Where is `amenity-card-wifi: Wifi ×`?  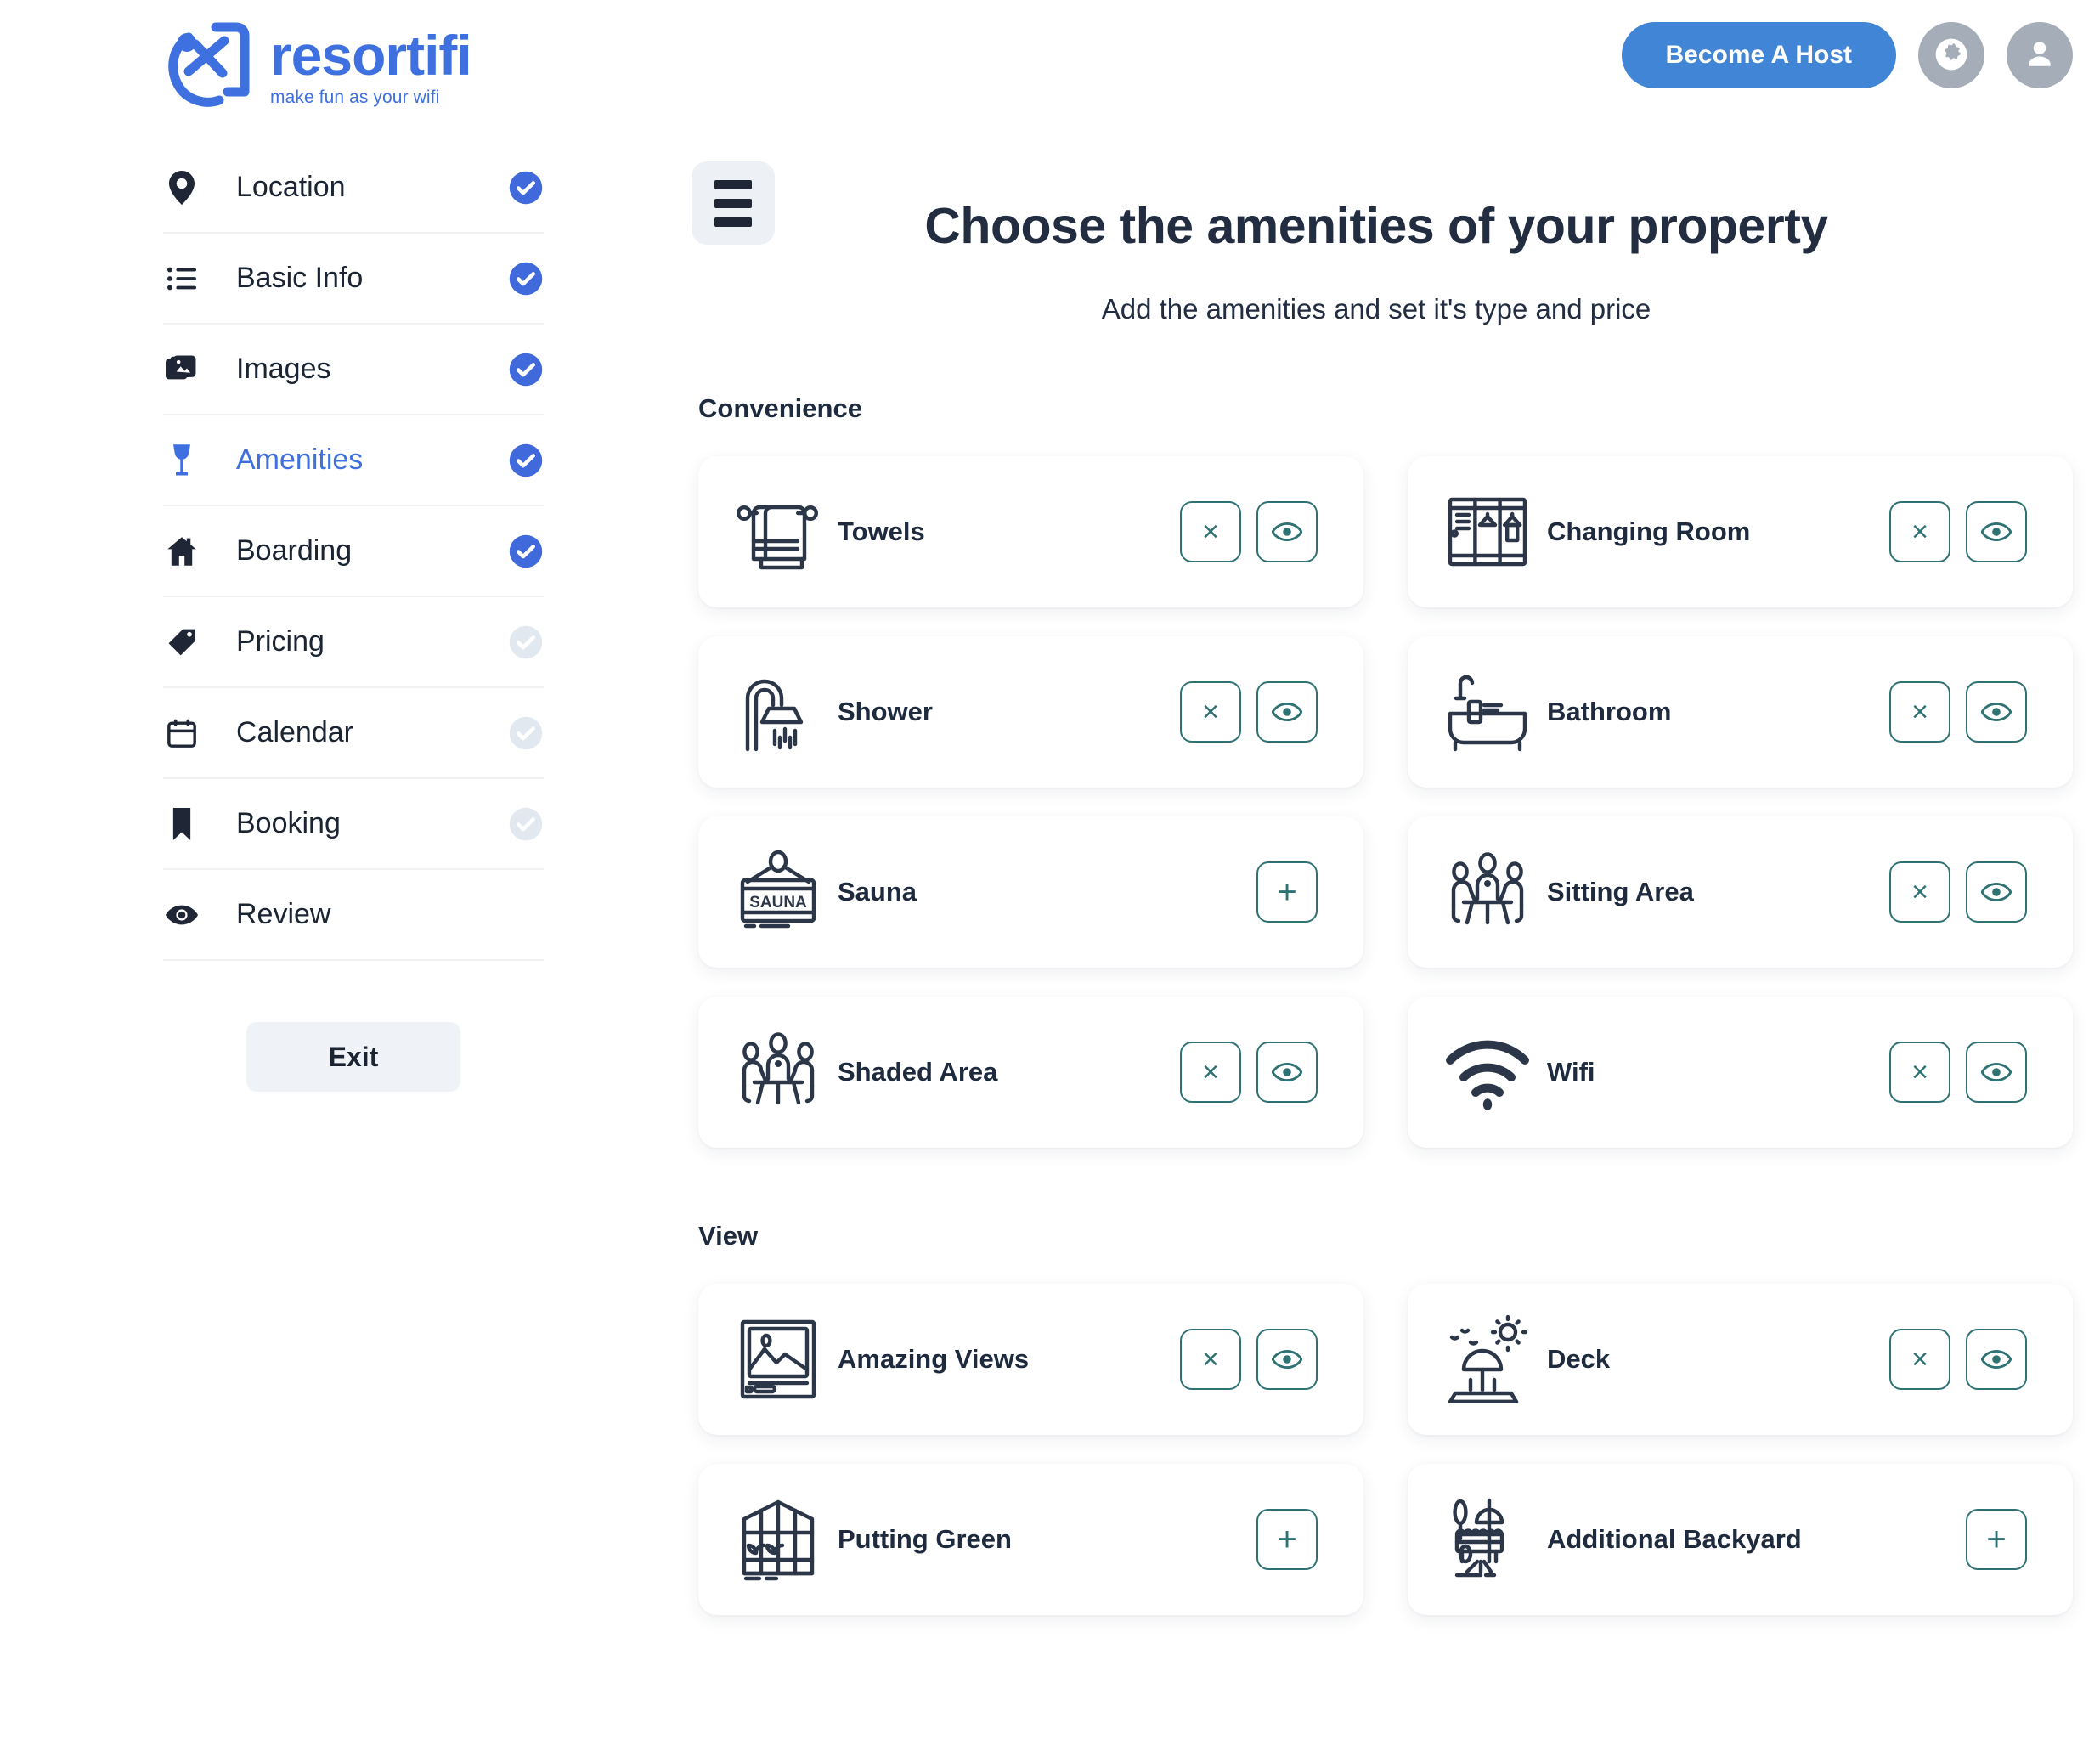 amenity-card-wifi: Wifi × is located at coordinates (1740, 1072).